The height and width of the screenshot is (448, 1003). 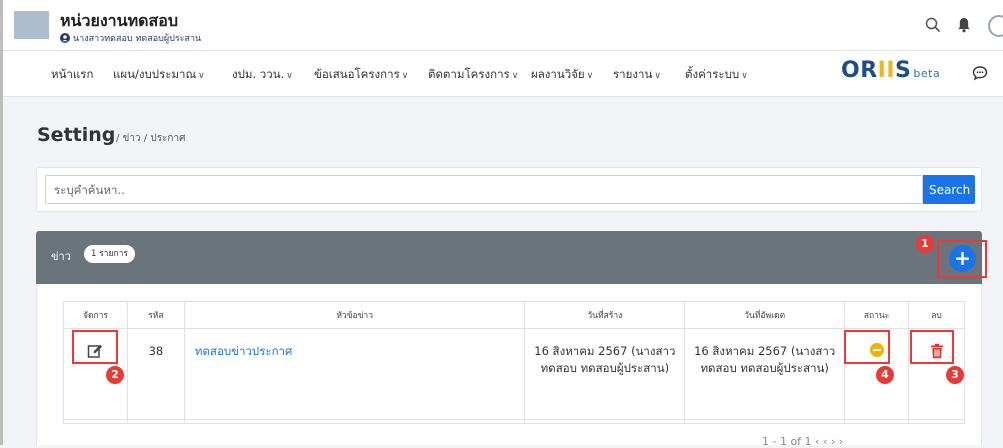 I want to click on top-header: หน่วยงานทดสอบ นางสาวทดสอบ ทดสอบผู้ประสาน, so click(x=503, y=25).